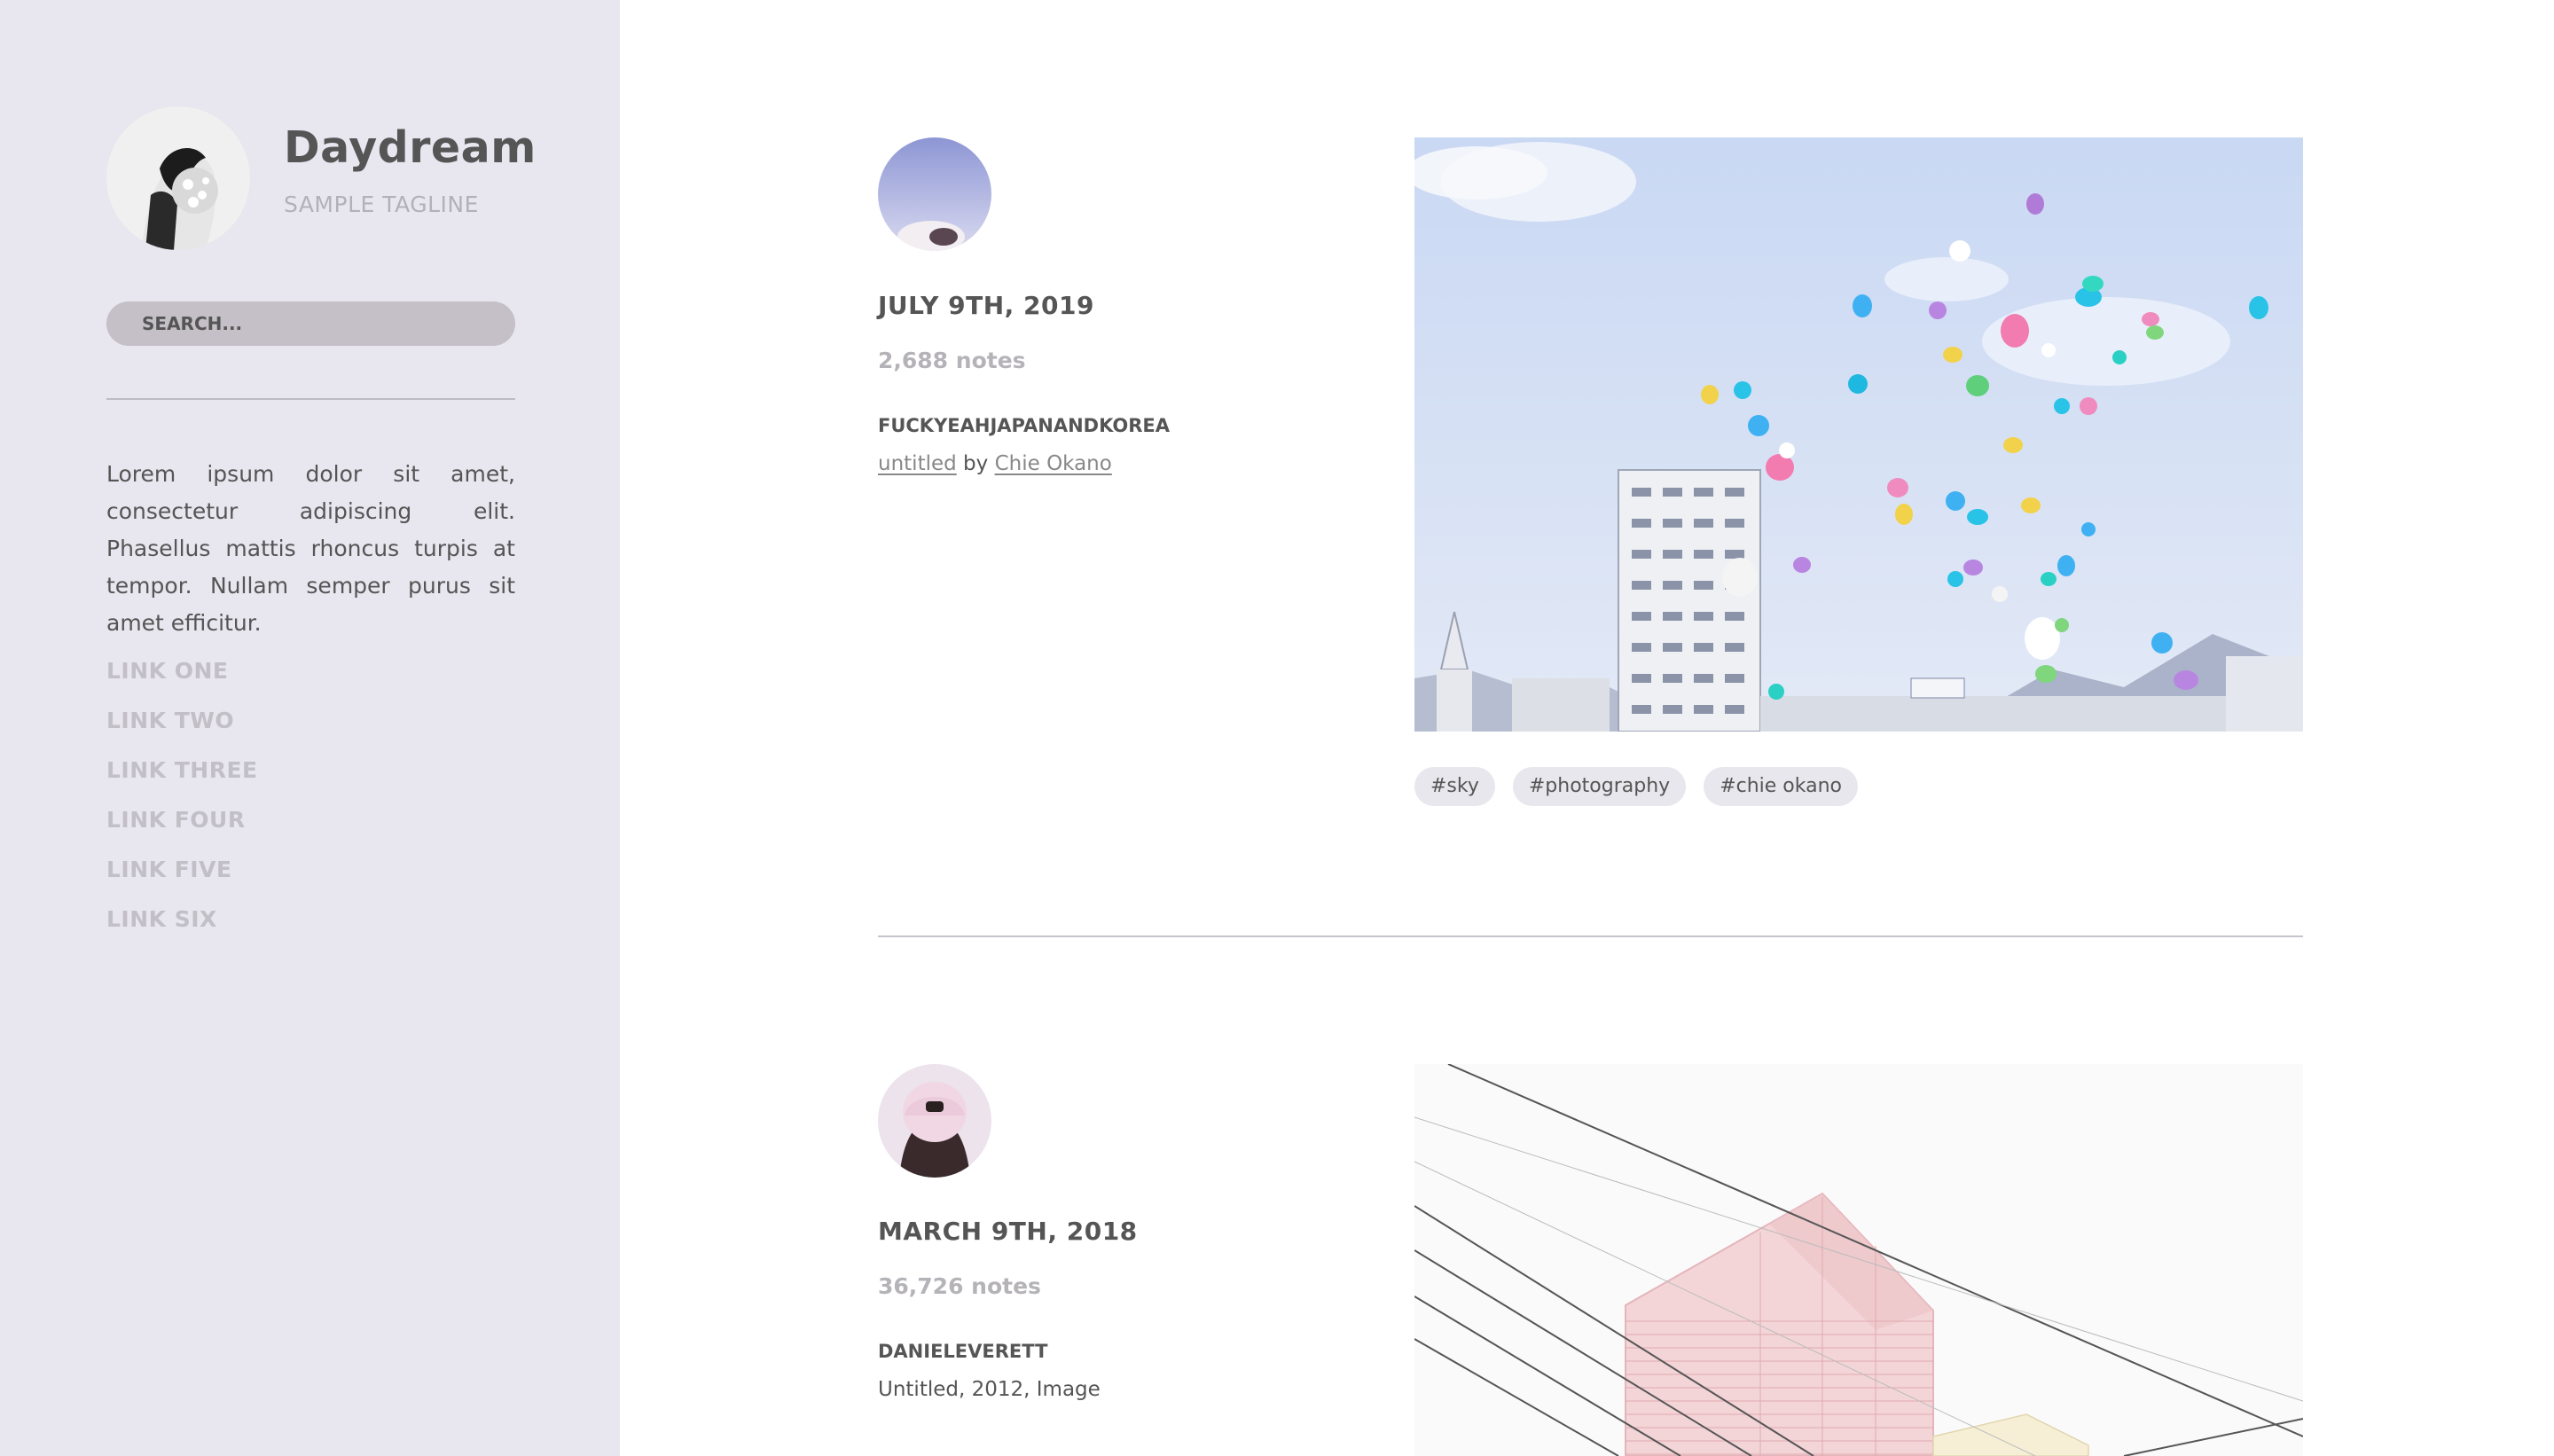 This screenshot has height=1456, width=2554. I want to click on sidebar-divider, so click(310, 399).